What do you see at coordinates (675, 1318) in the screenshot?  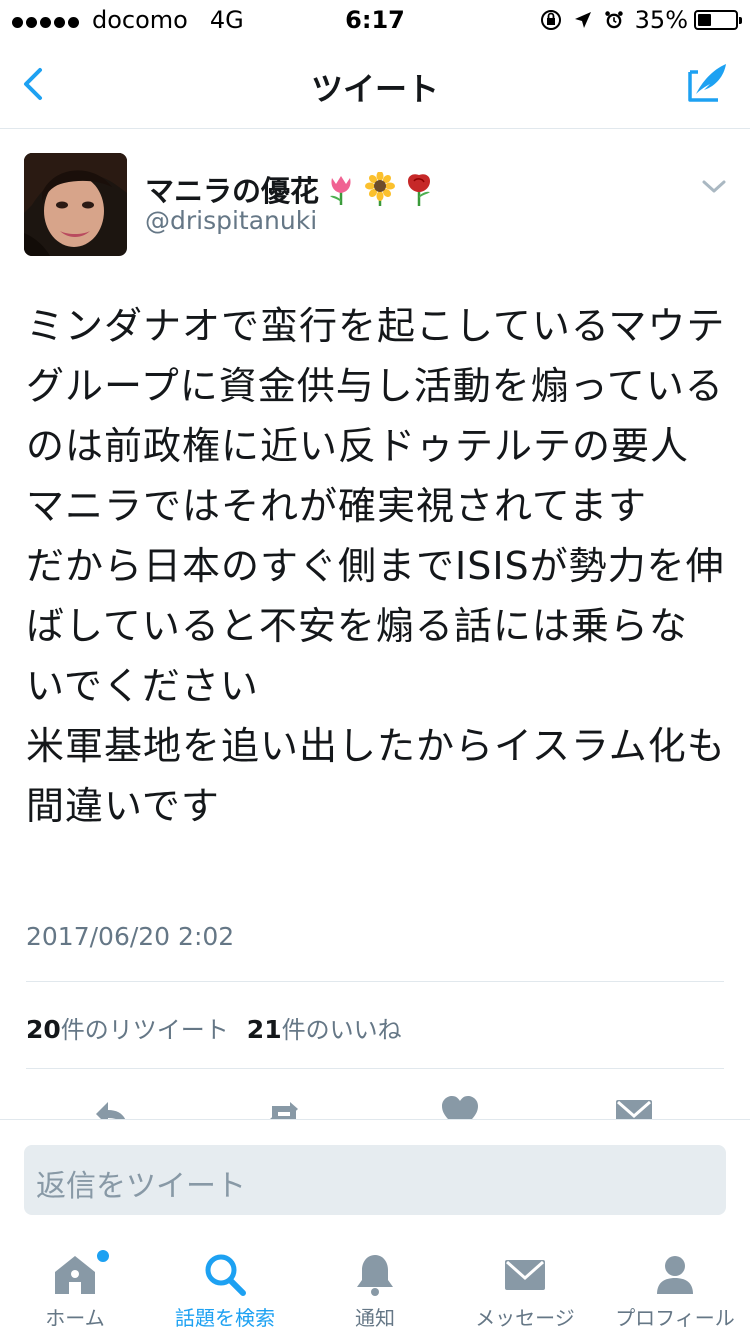 I see `tab-label: プロフィール` at bounding box center [675, 1318].